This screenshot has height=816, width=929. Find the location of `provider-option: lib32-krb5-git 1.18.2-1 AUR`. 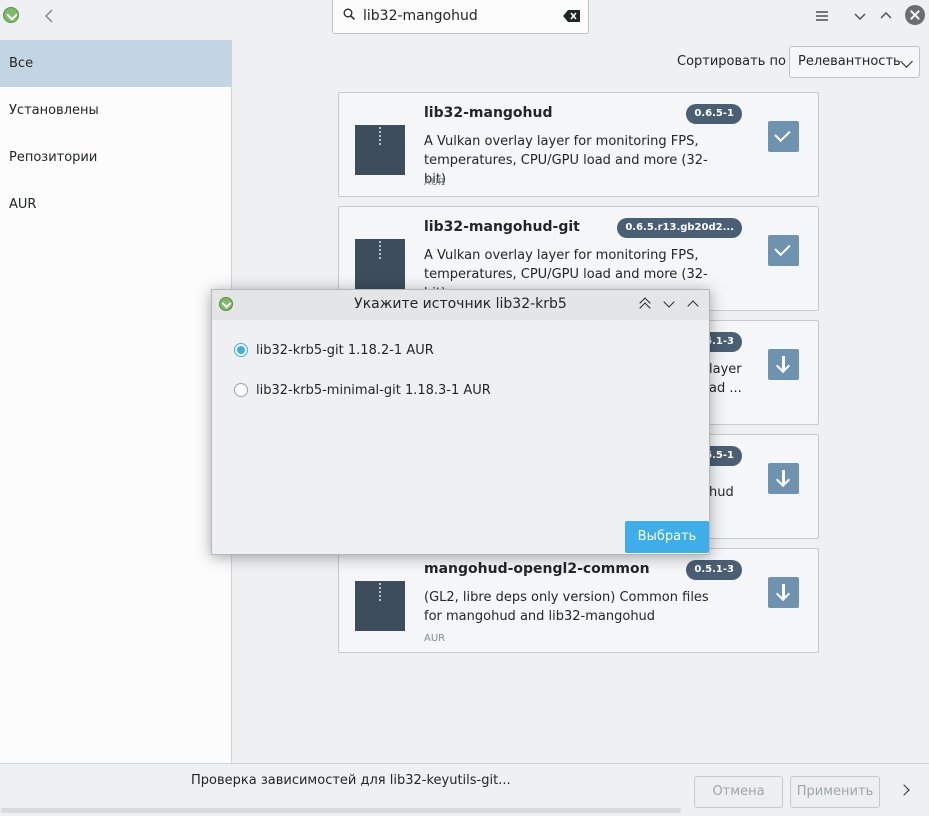

provider-option: lib32-krb5-git 1.18.2-1 AUR is located at coordinates (334, 350).